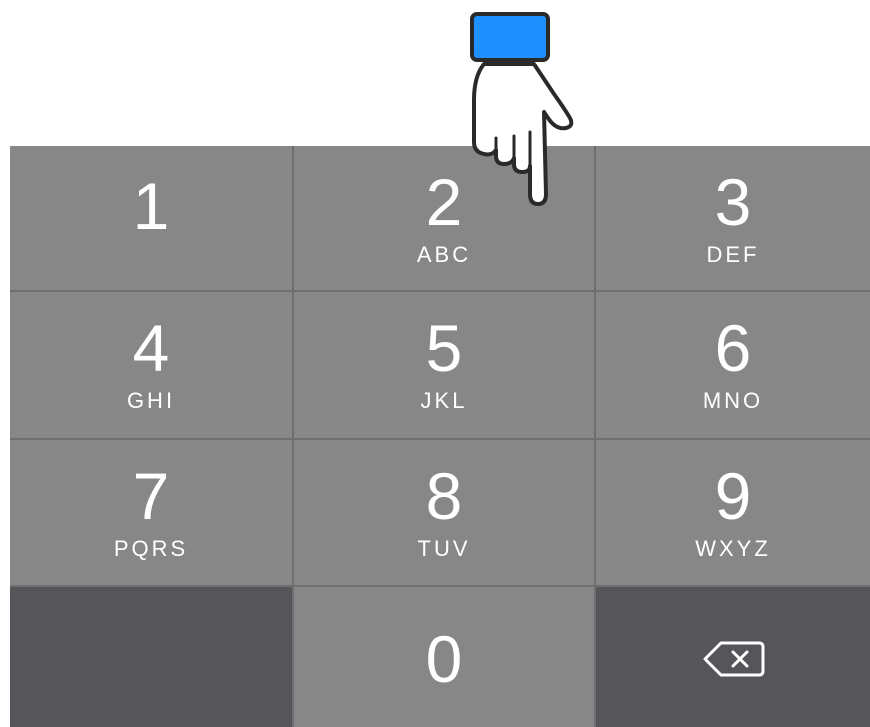 The image size is (870, 727). What do you see at coordinates (733, 548) in the screenshot?
I see `key-letters: WXYZ` at bounding box center [733, 548].